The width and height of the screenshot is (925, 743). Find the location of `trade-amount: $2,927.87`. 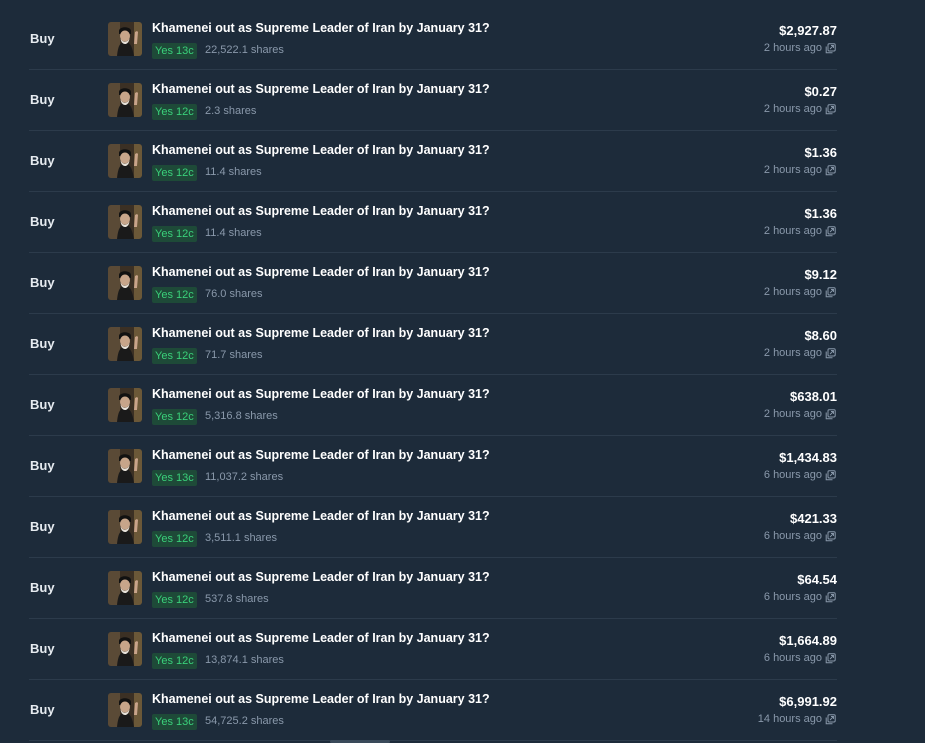

trade-amount: $2,927.87 is located at coordinates (808, 30).